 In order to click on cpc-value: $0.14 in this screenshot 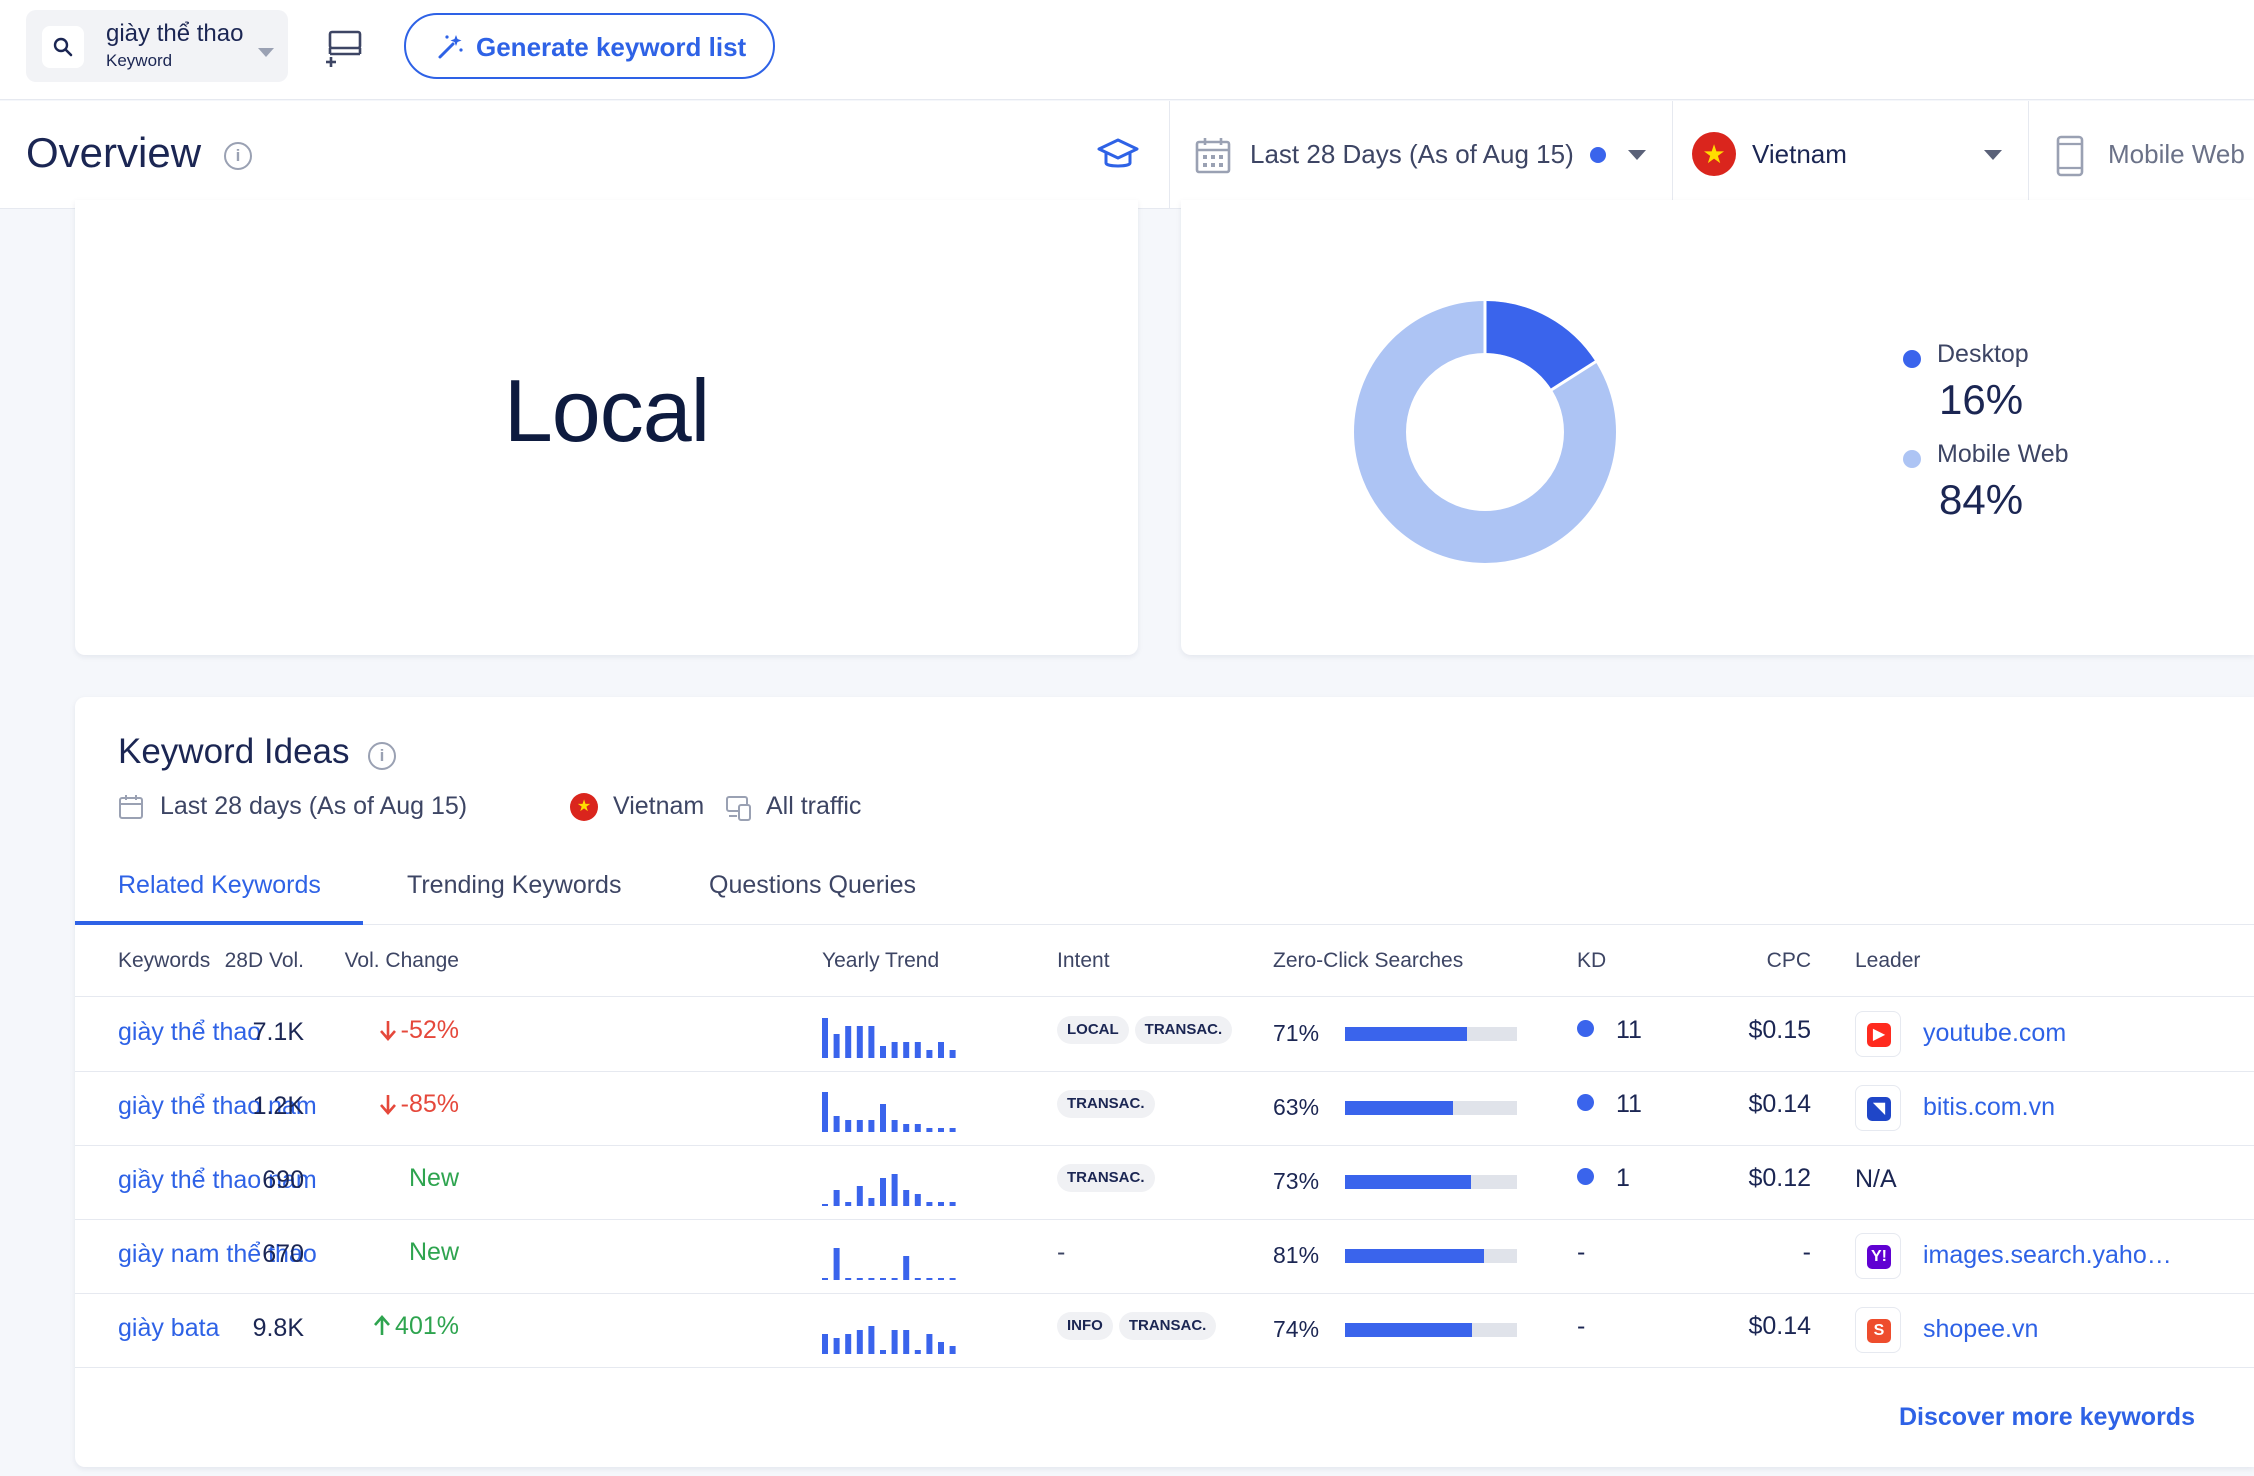, I will do `click(1779, 1326)`.